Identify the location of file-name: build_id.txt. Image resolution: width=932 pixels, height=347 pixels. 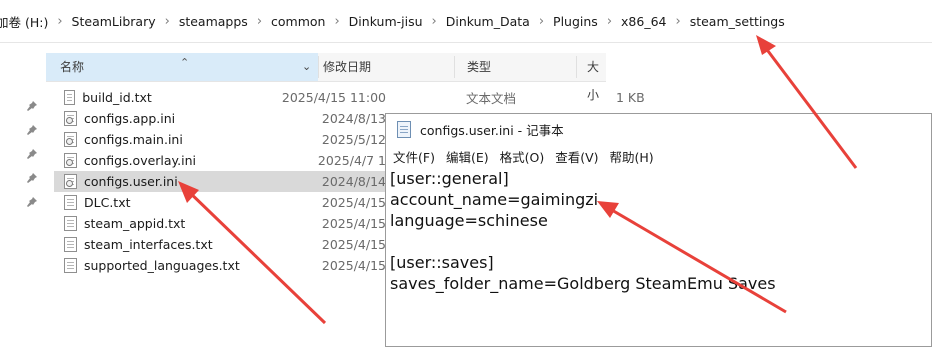
(117, 97).